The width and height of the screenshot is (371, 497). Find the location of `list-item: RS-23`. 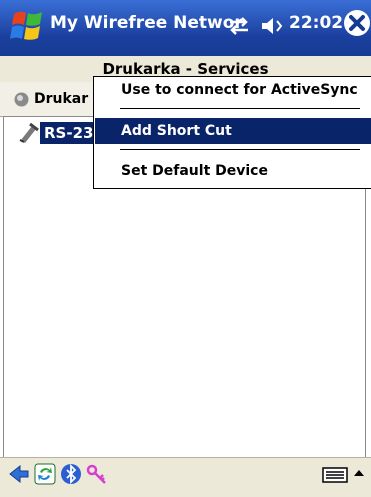

list-item: RS-23 is located at coordinates (58, 133).